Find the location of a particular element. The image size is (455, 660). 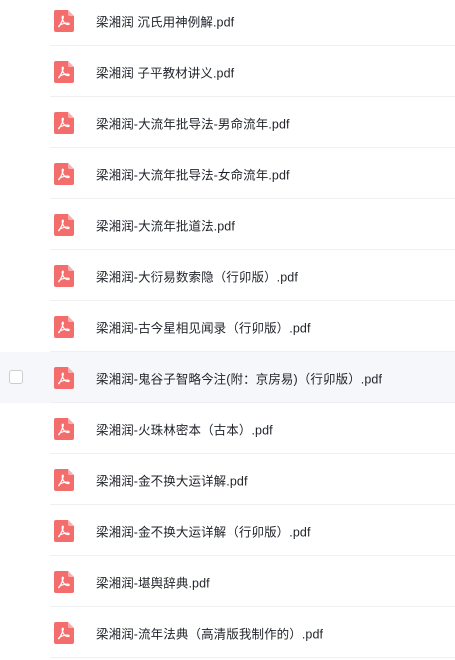

file-name: 梁湘润 子平教材讲义.pdf is located at coordinates (165, 71).